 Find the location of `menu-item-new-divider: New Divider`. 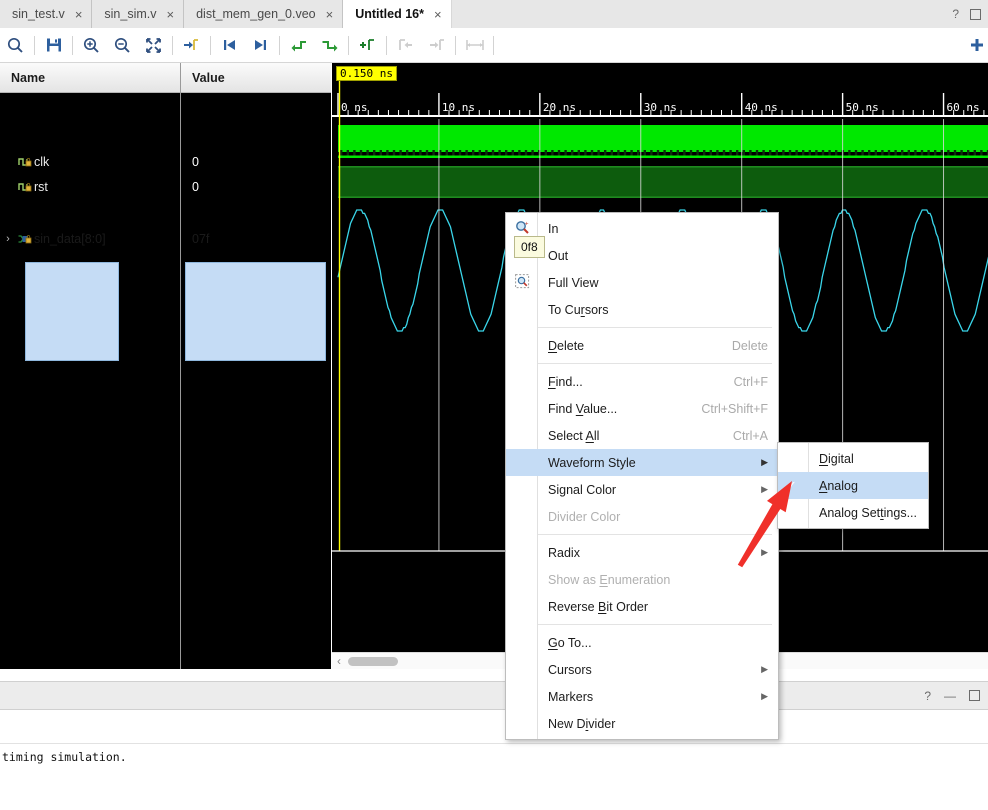

menu-item-new-divider: New Divider is located at coordinates (642, 723).